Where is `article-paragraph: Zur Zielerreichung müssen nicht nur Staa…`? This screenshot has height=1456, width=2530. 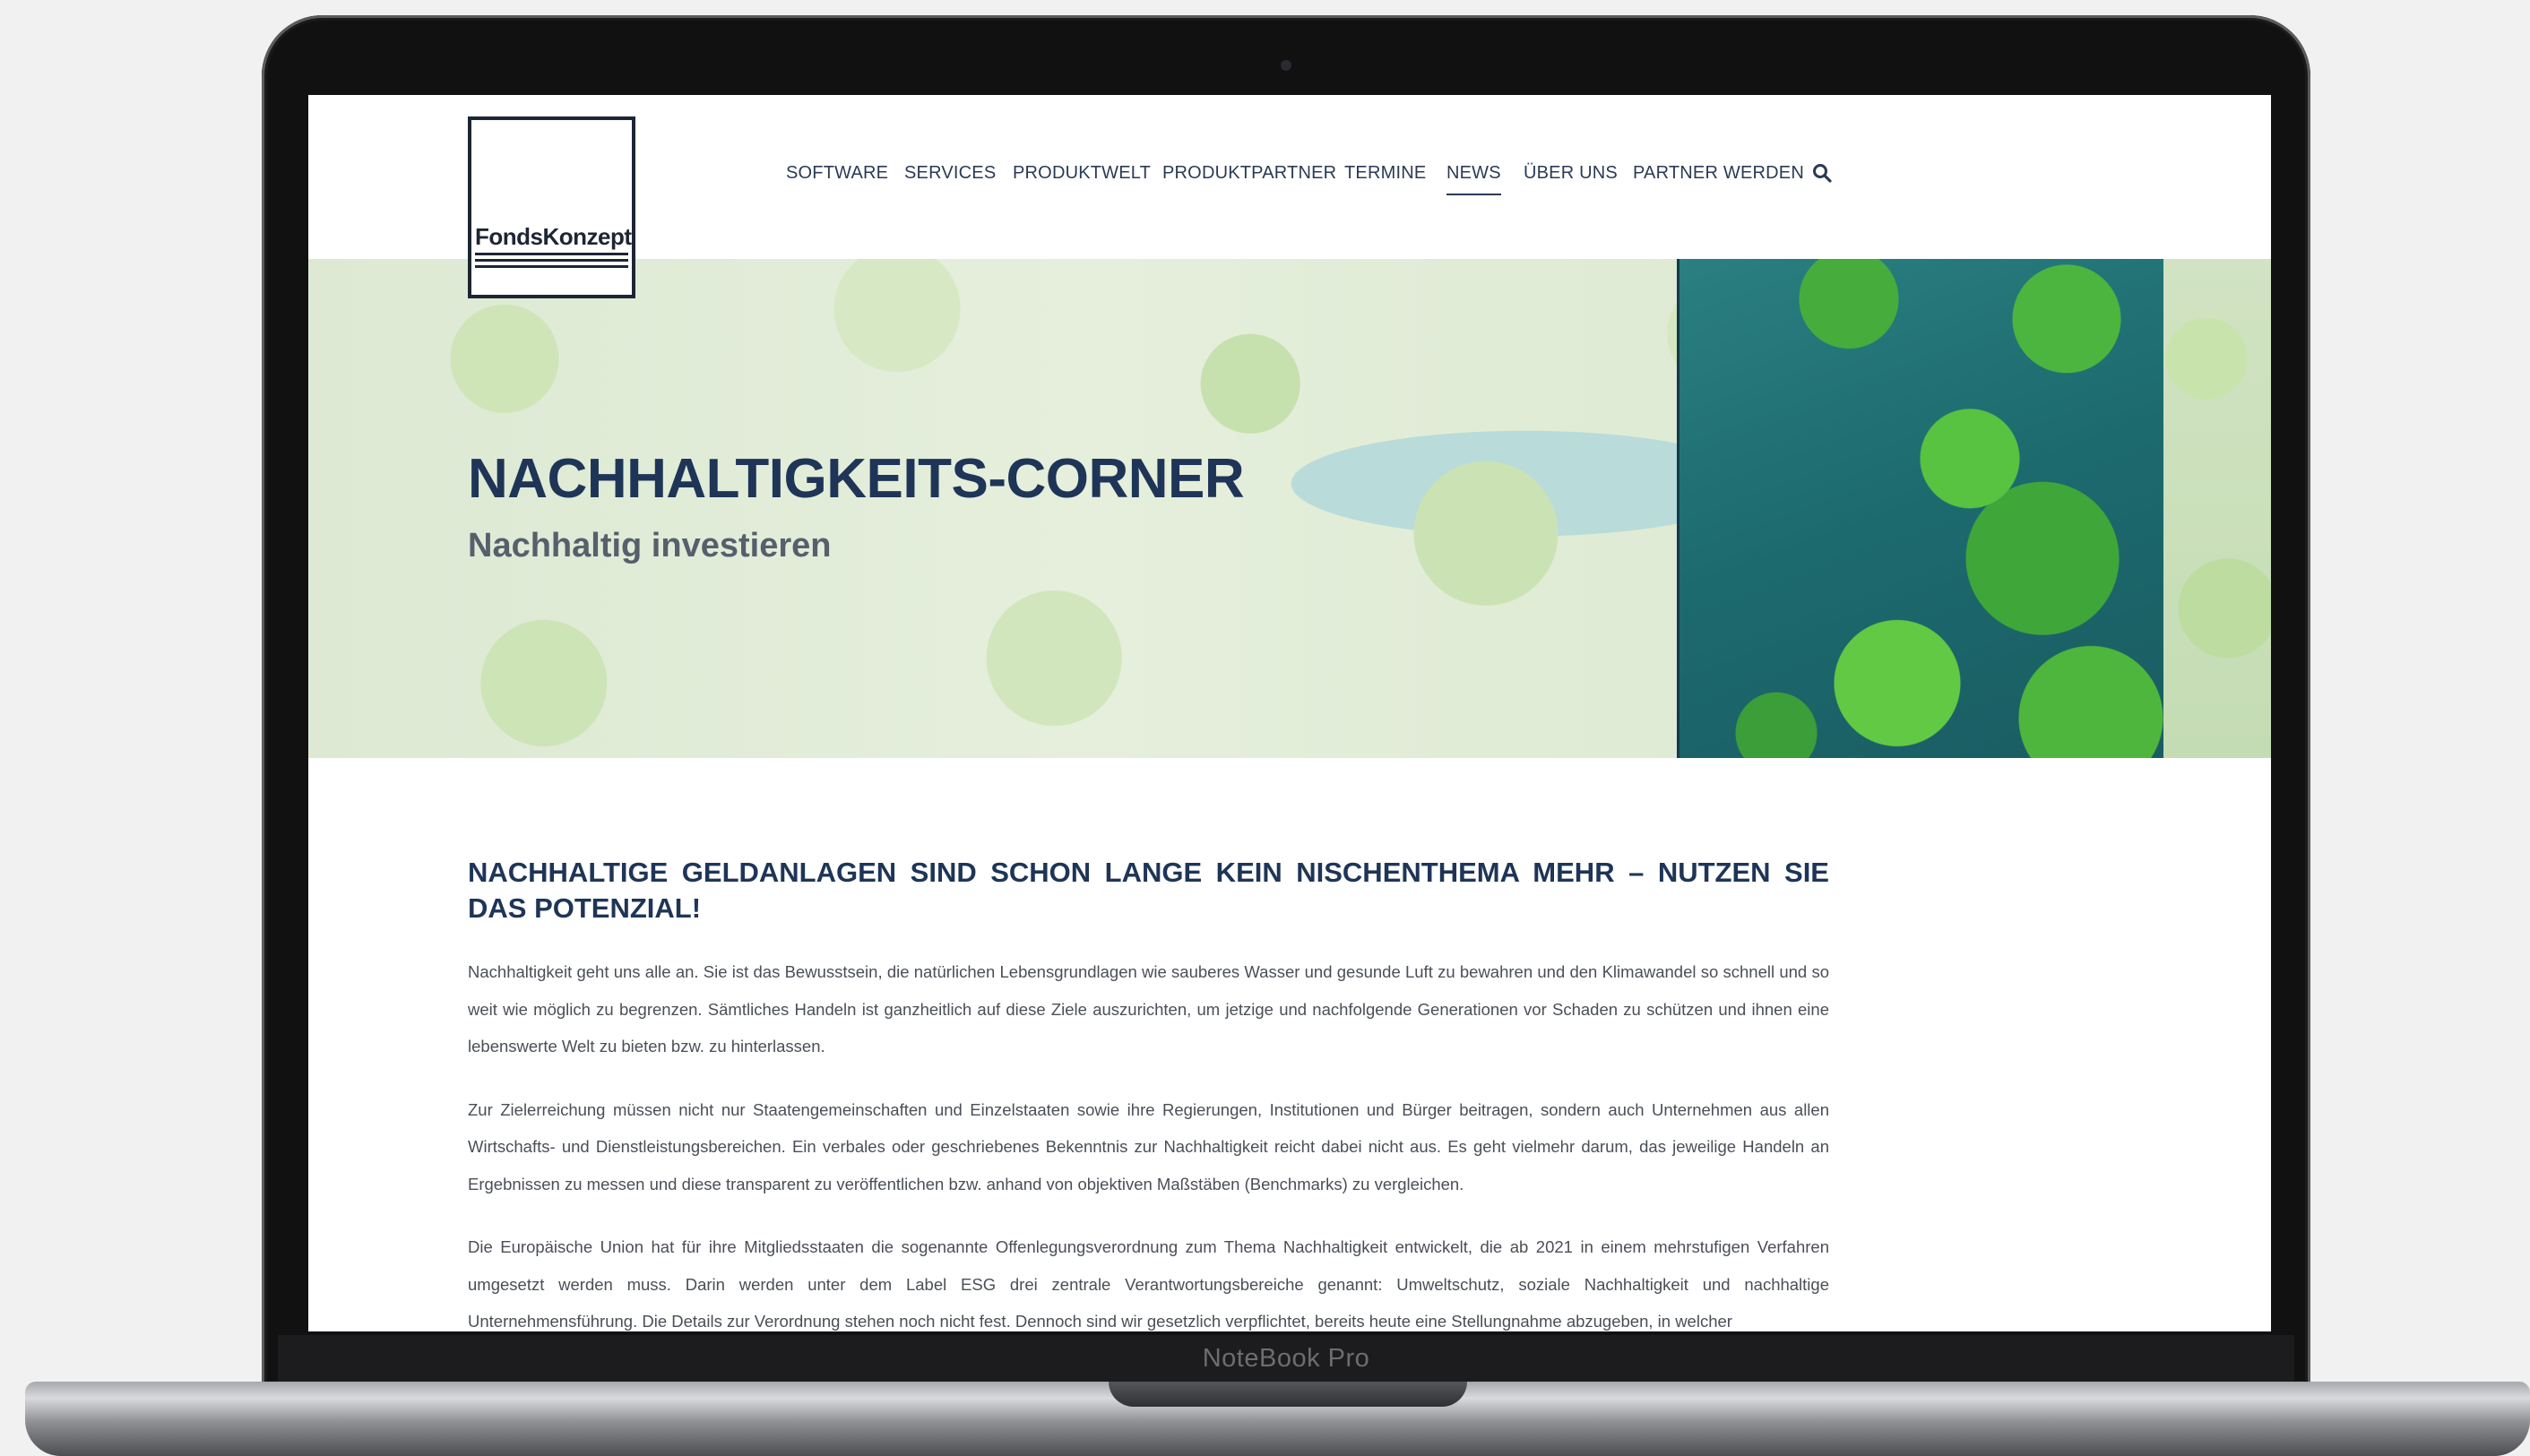
article-paragraph: Zur Zielerreichung müssen nicht nur Staa… is located at coordinates (1148, 1146).